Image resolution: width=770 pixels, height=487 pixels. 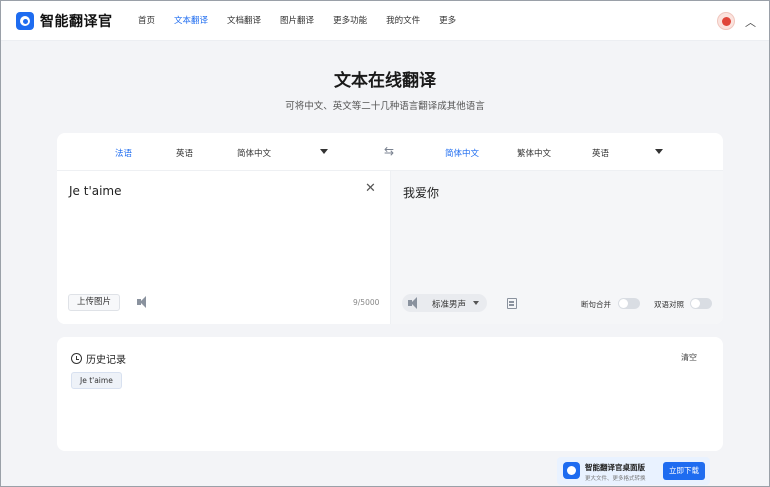 I want to click on clear-history-button: 清空, so click(x=689, y=357).